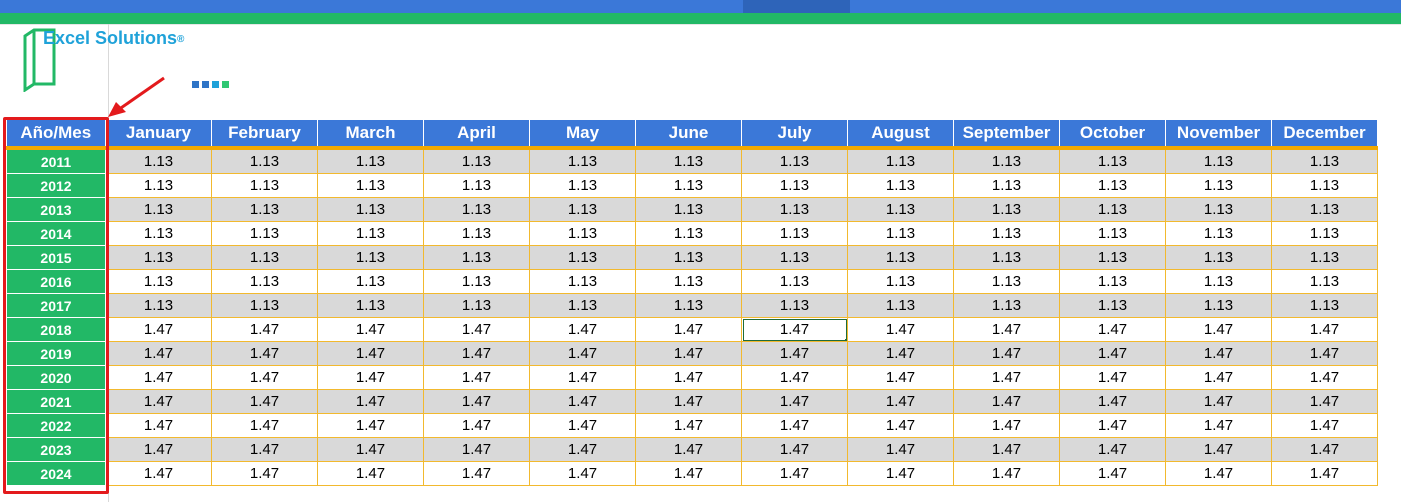 Image resolution: width=1401 pixels, height=502 pixels. I want to click on year-cell: 2021, so click(56, 401).